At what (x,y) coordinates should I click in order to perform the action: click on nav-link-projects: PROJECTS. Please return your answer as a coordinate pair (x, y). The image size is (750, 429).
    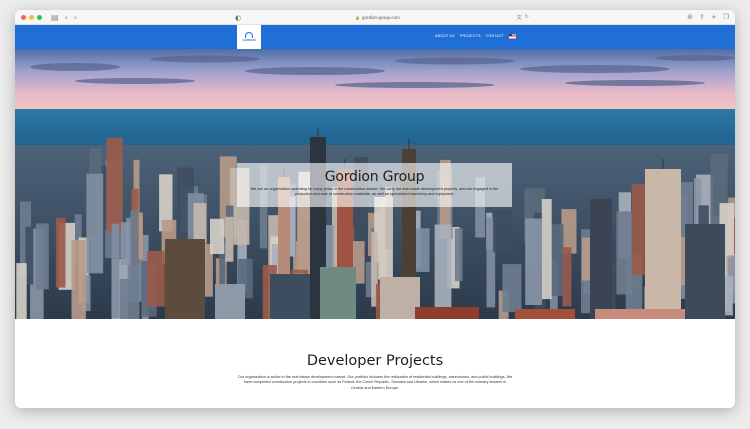
    Looking at the image, I should click on (470, 36).